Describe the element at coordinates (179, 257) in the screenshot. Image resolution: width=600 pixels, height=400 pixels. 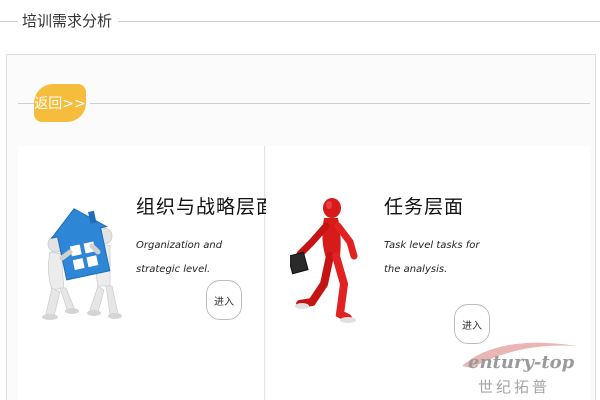
I see `card-description: Organization and strategic level.` at that location.